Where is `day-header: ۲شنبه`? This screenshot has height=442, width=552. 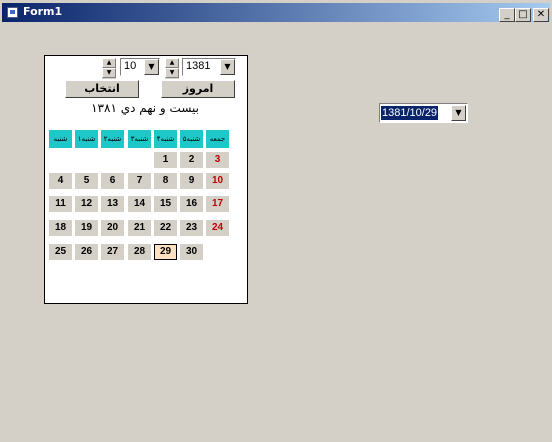
day-header: ۲شنبه is located at coordinates (112, 139).